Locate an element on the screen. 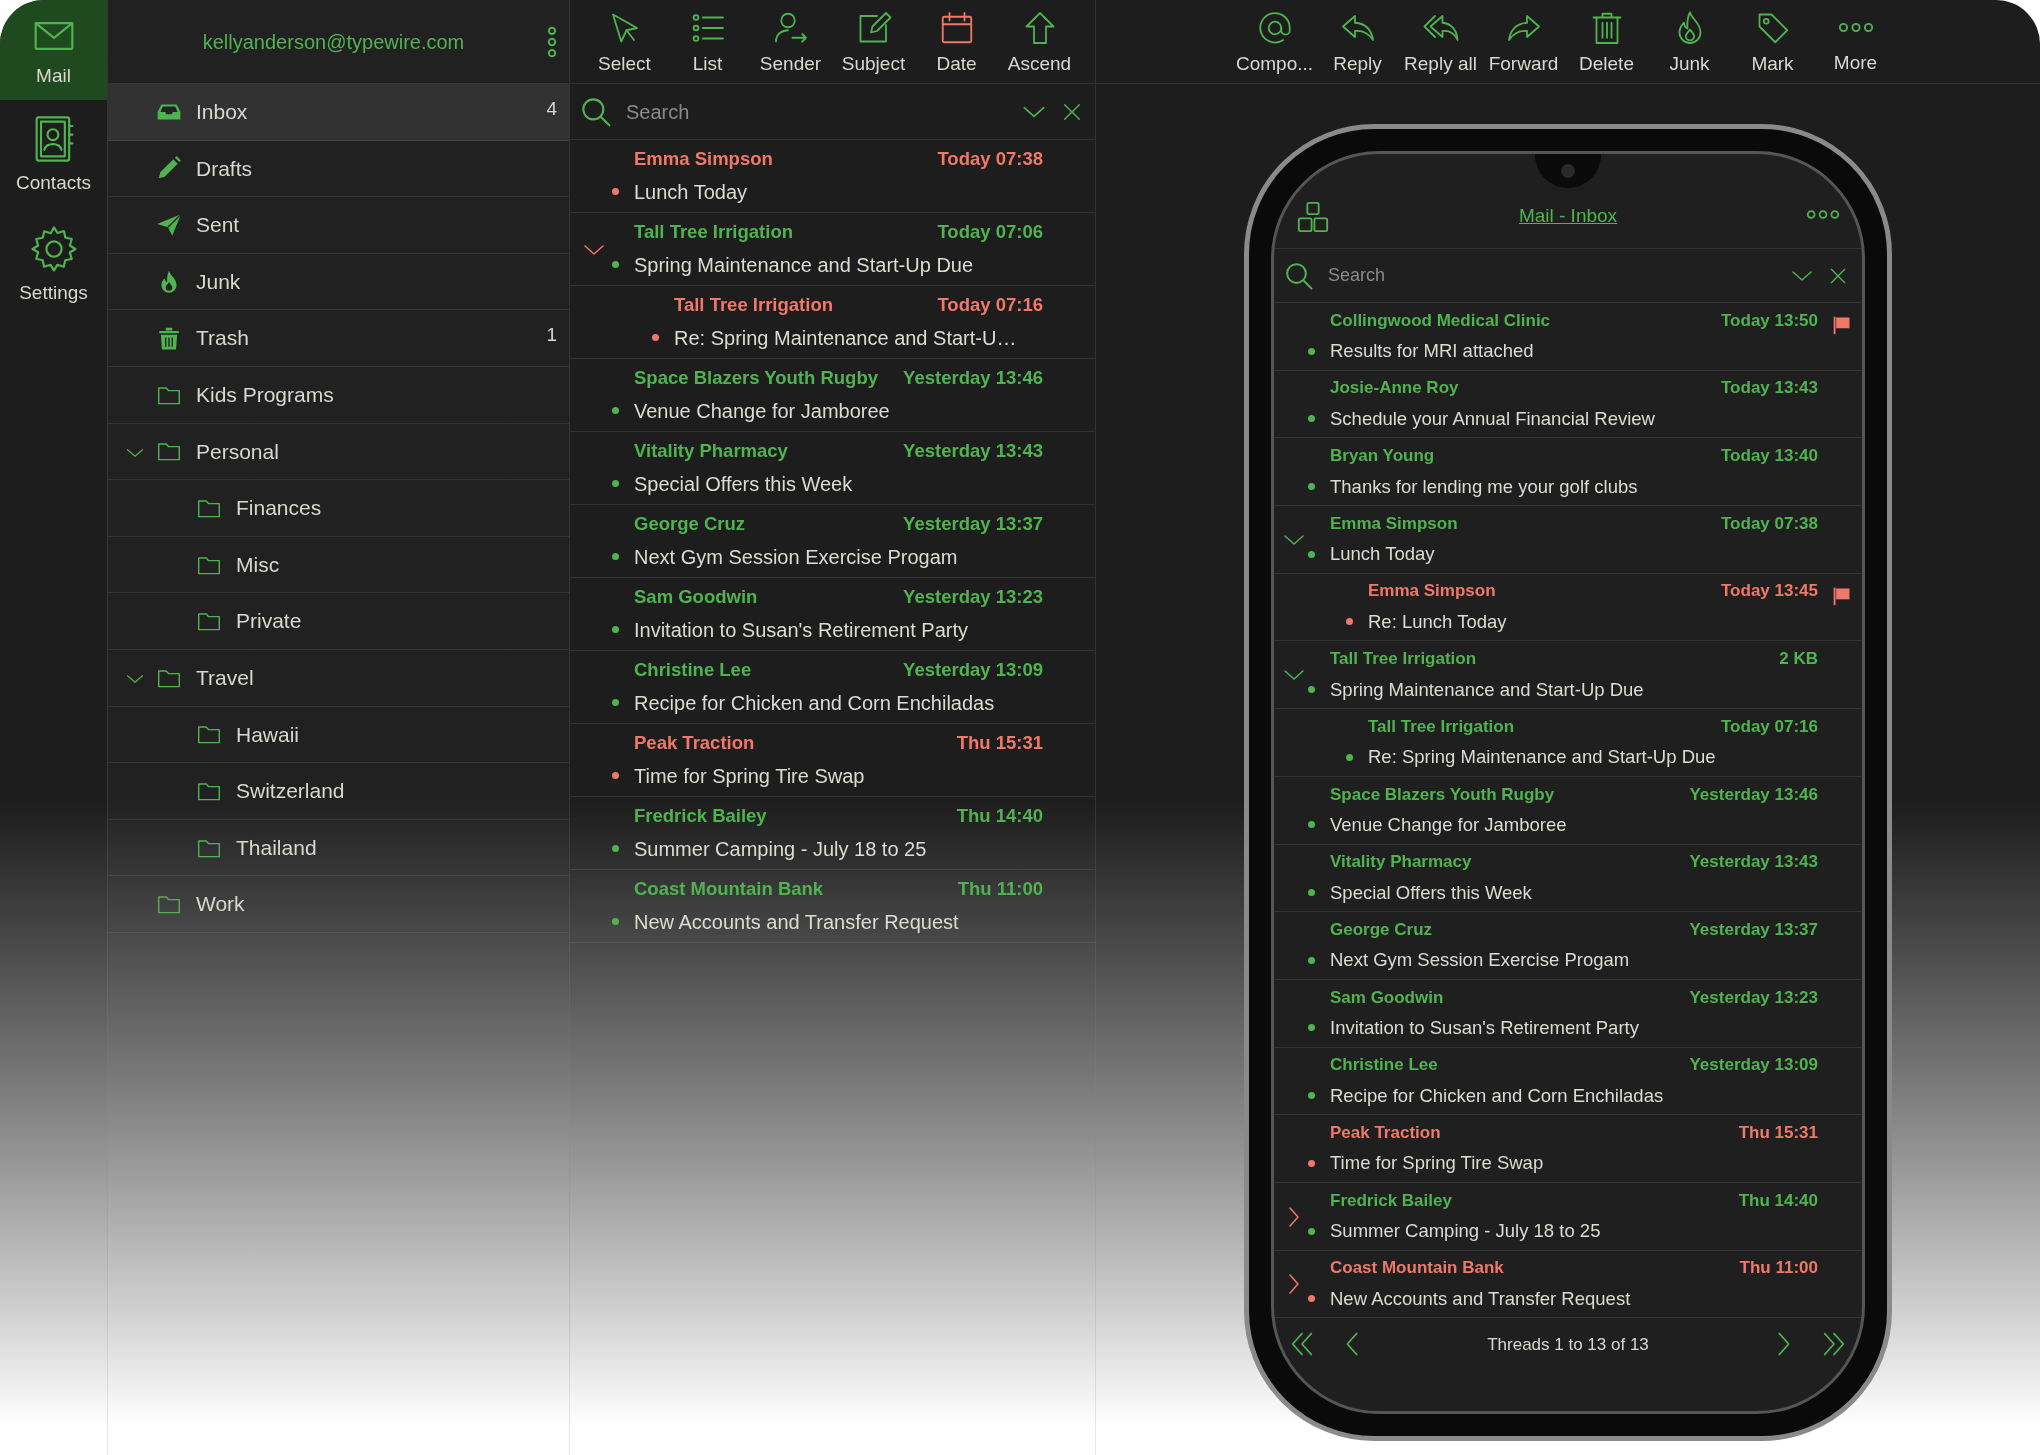 The height and width of the screenshot is (1455, 2040). nav-tab: Settings is located at coordinates (53, 265).